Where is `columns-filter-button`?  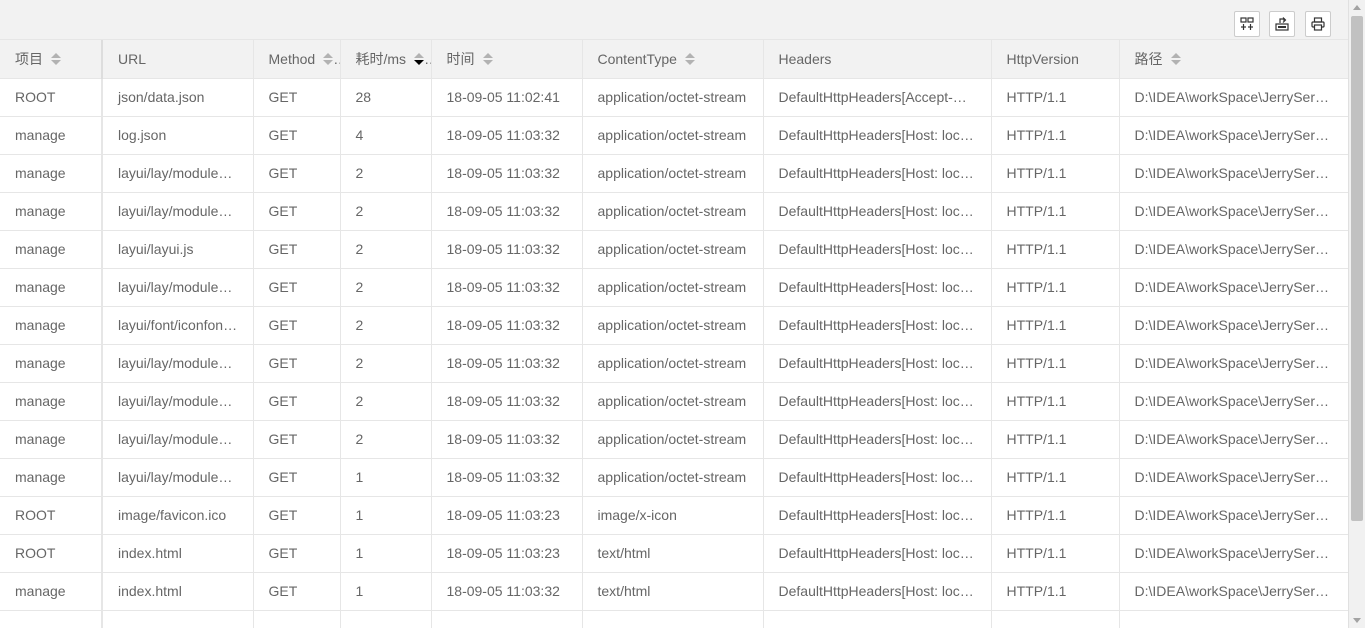
columns-filter-button is located at coordinates (1247, 24).